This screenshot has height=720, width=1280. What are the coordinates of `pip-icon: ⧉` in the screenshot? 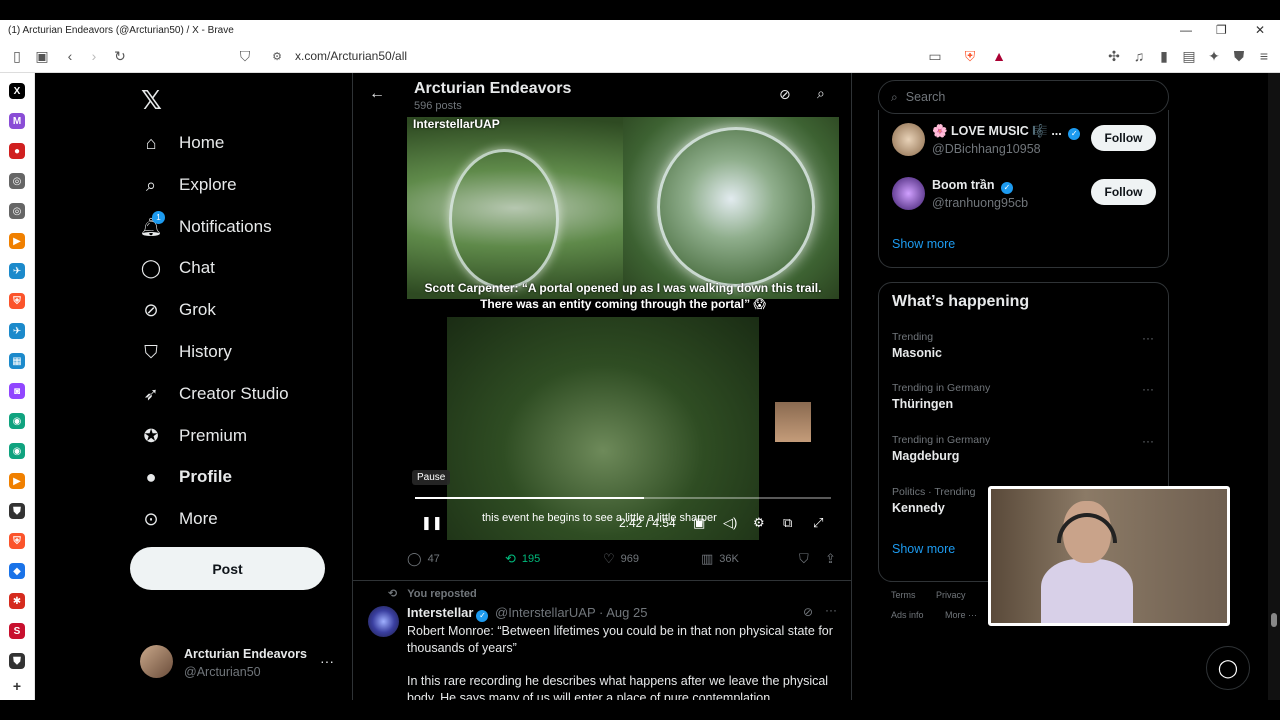 It's located at (787, 523).